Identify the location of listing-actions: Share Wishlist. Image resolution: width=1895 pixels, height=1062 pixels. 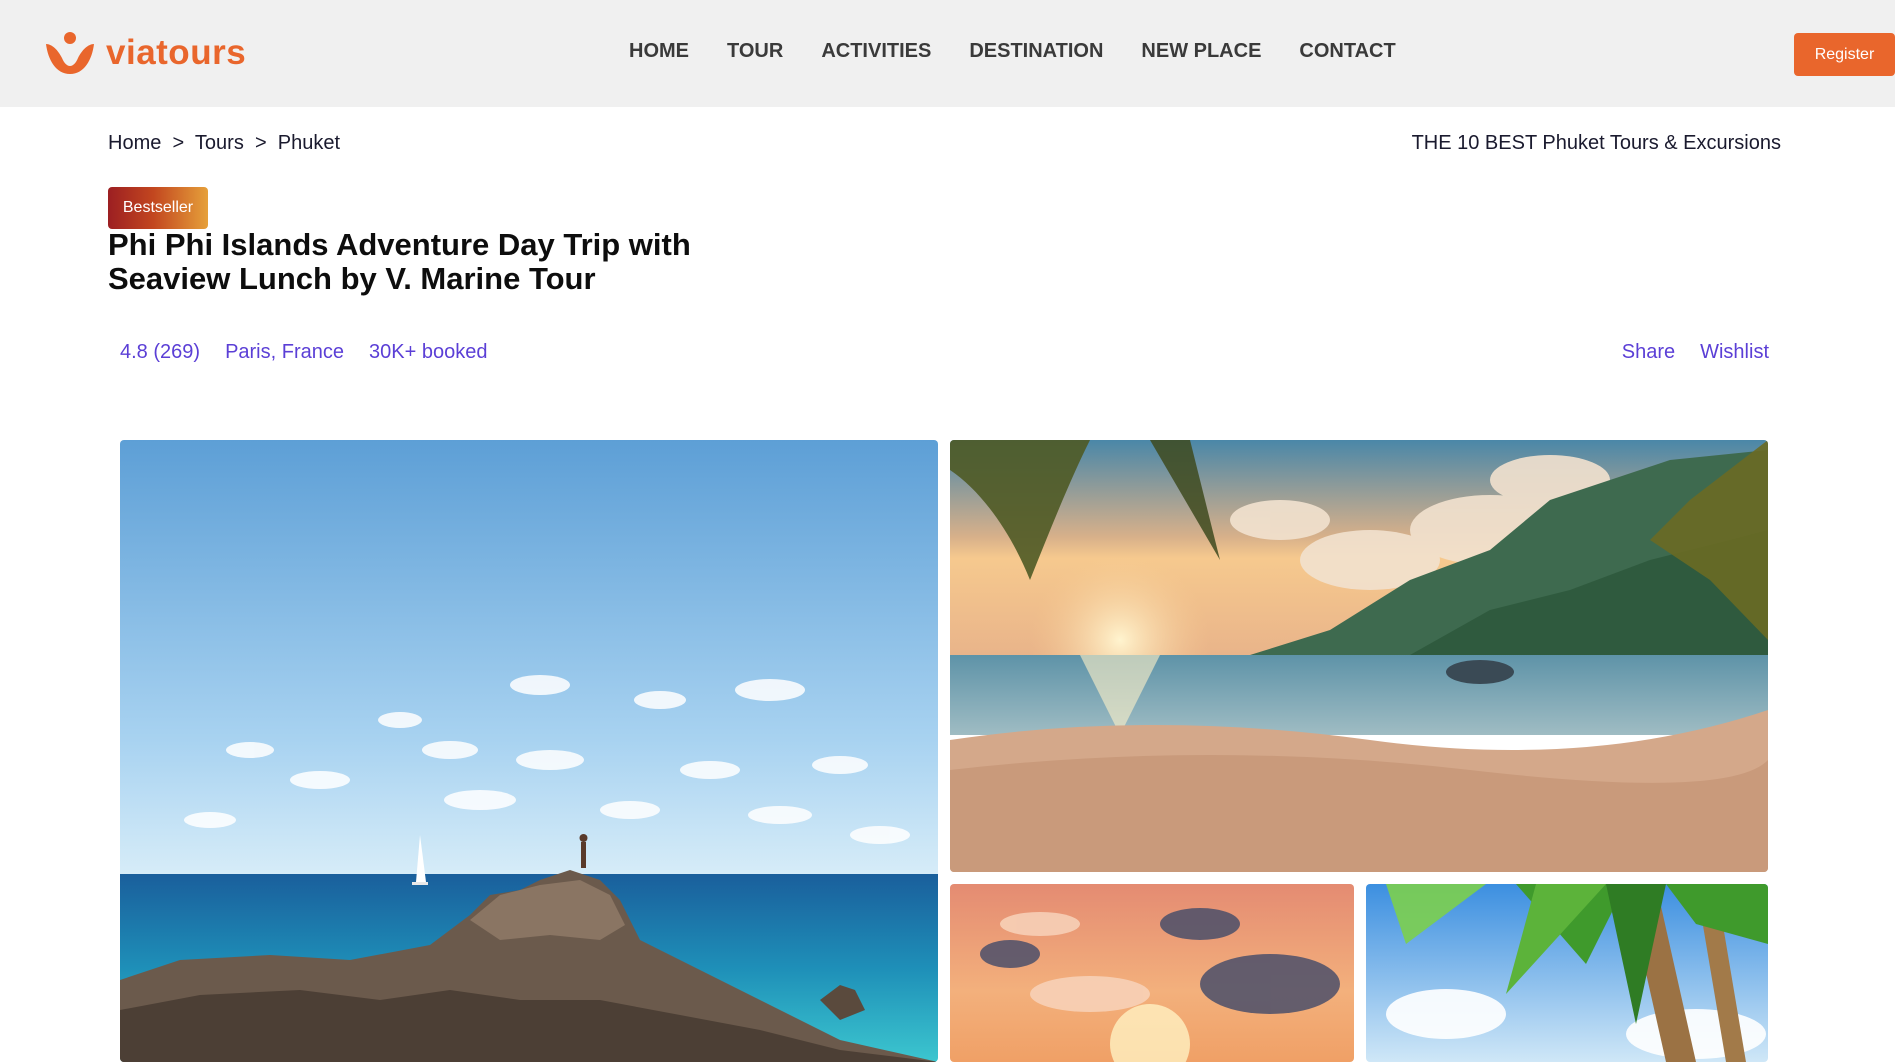
(1695, 352).